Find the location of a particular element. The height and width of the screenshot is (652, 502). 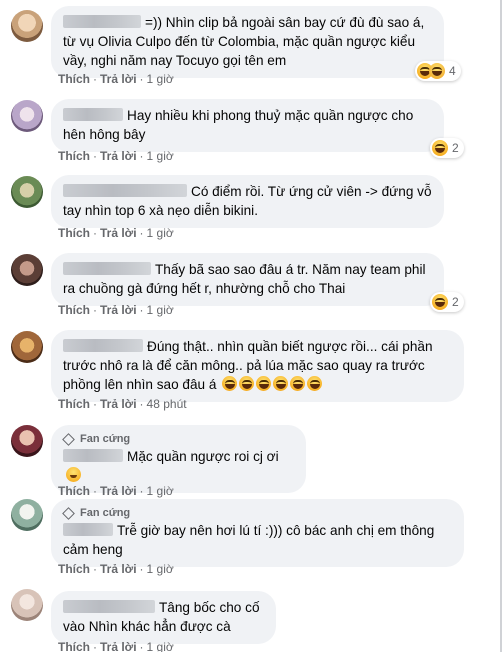

comment-text: Mặc quần ngược roi cj ơi is located at coordinates (203, 456).